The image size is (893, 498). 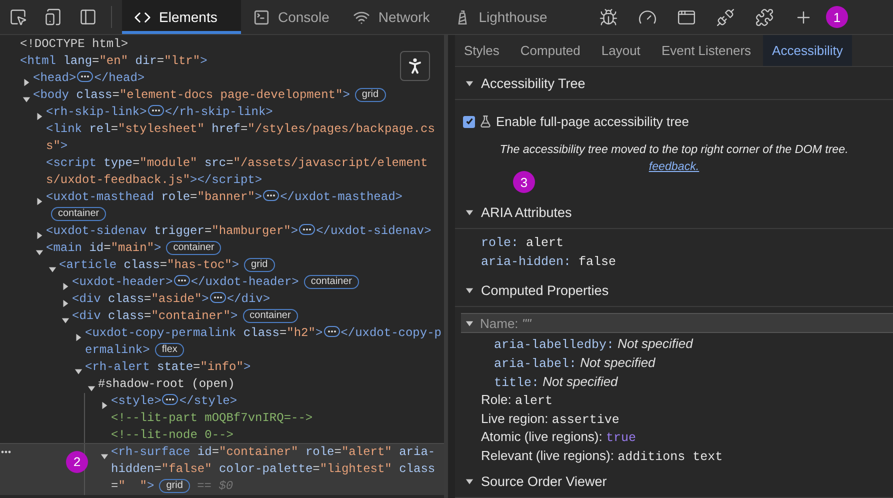 I want to click on name-source: aria-label: Not specified, so click(x=574, y=363).